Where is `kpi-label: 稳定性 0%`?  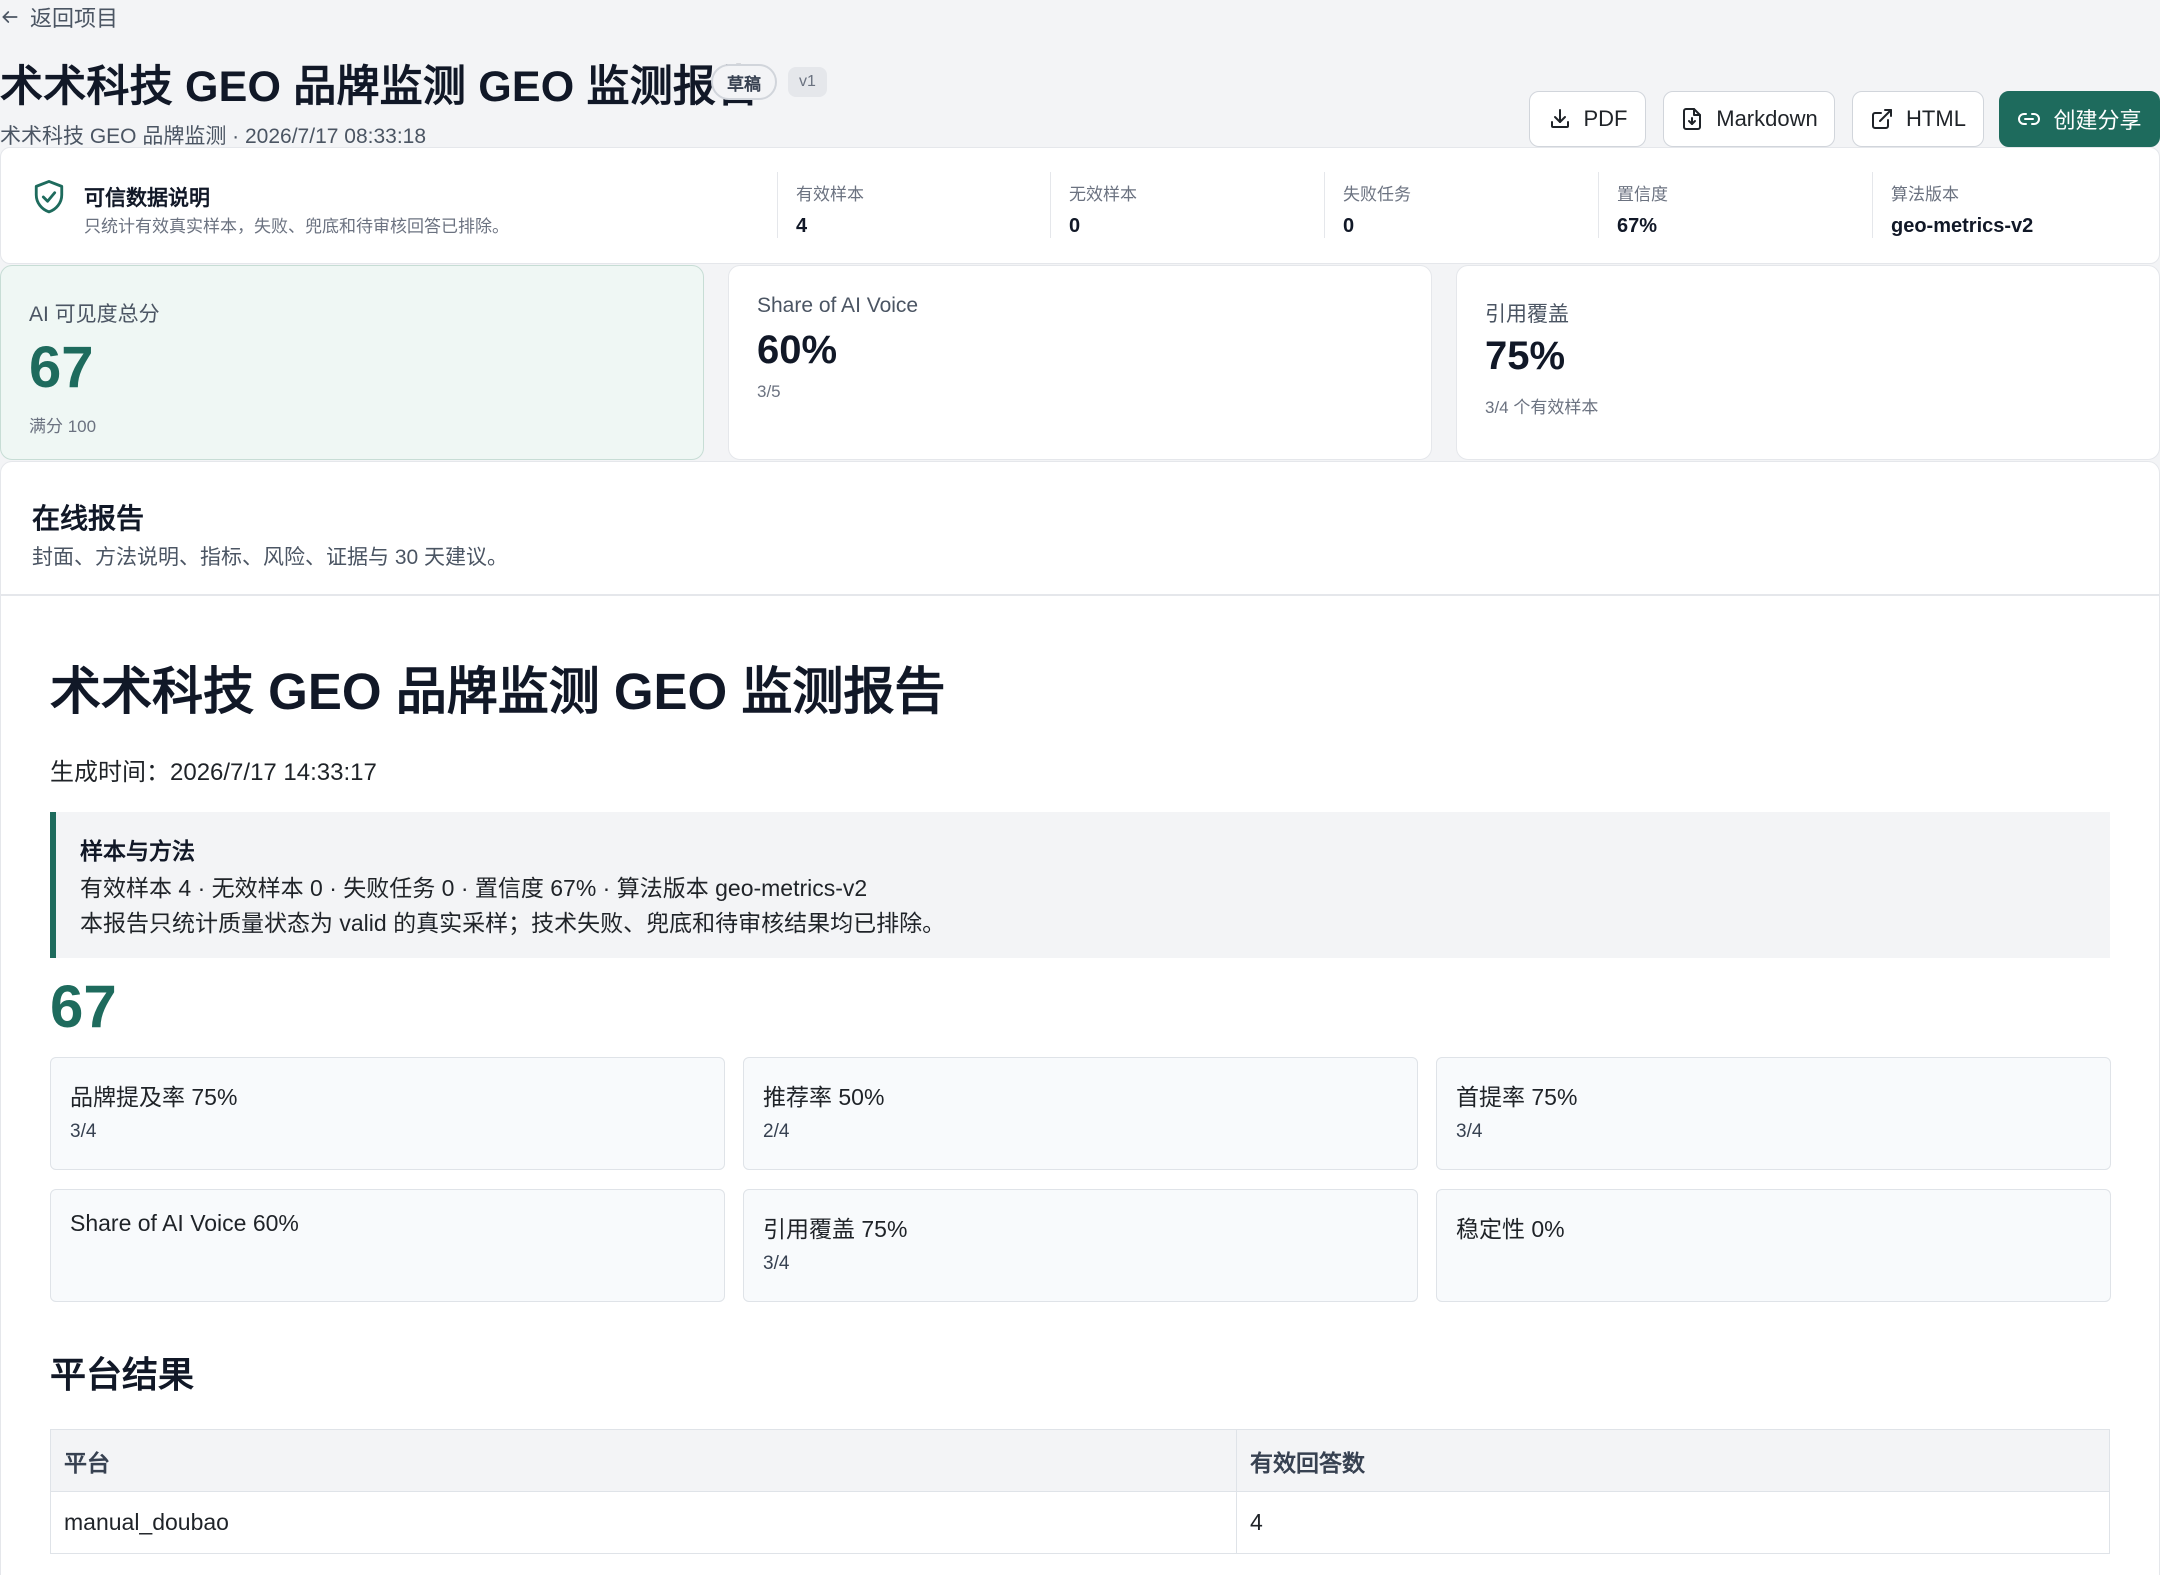 kpi-label: 稳定性 0% is located at coordinates (1510, 1229).